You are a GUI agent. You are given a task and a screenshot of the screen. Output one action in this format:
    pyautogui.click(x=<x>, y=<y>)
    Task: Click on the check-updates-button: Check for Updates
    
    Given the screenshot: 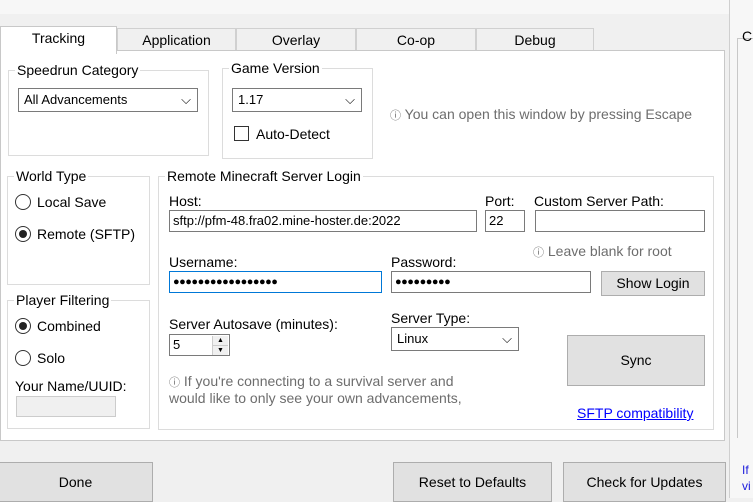 What is the action you would take?
    pyautogui.click(x=644, y=482)
    